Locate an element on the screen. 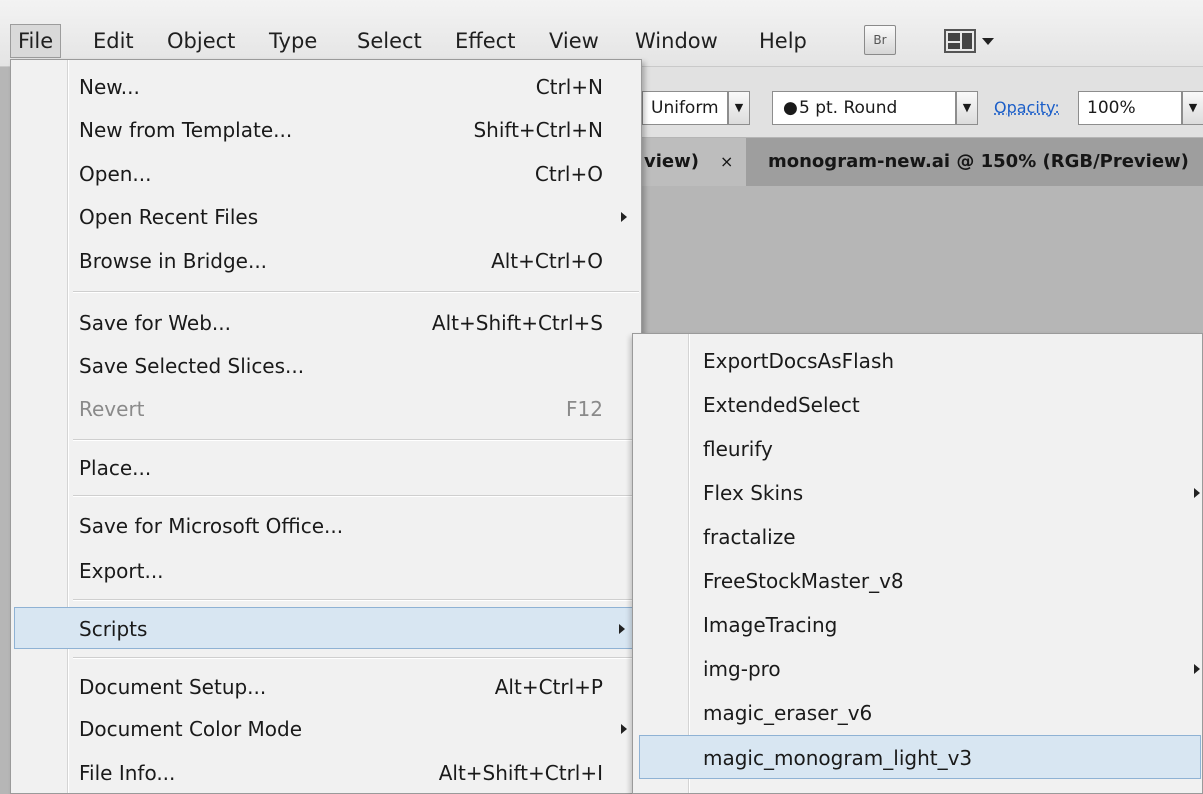 This screenshot has width=1203, height=794. brush-dropdown: ● 5 pt. Round is located at coordinates (864, 108).